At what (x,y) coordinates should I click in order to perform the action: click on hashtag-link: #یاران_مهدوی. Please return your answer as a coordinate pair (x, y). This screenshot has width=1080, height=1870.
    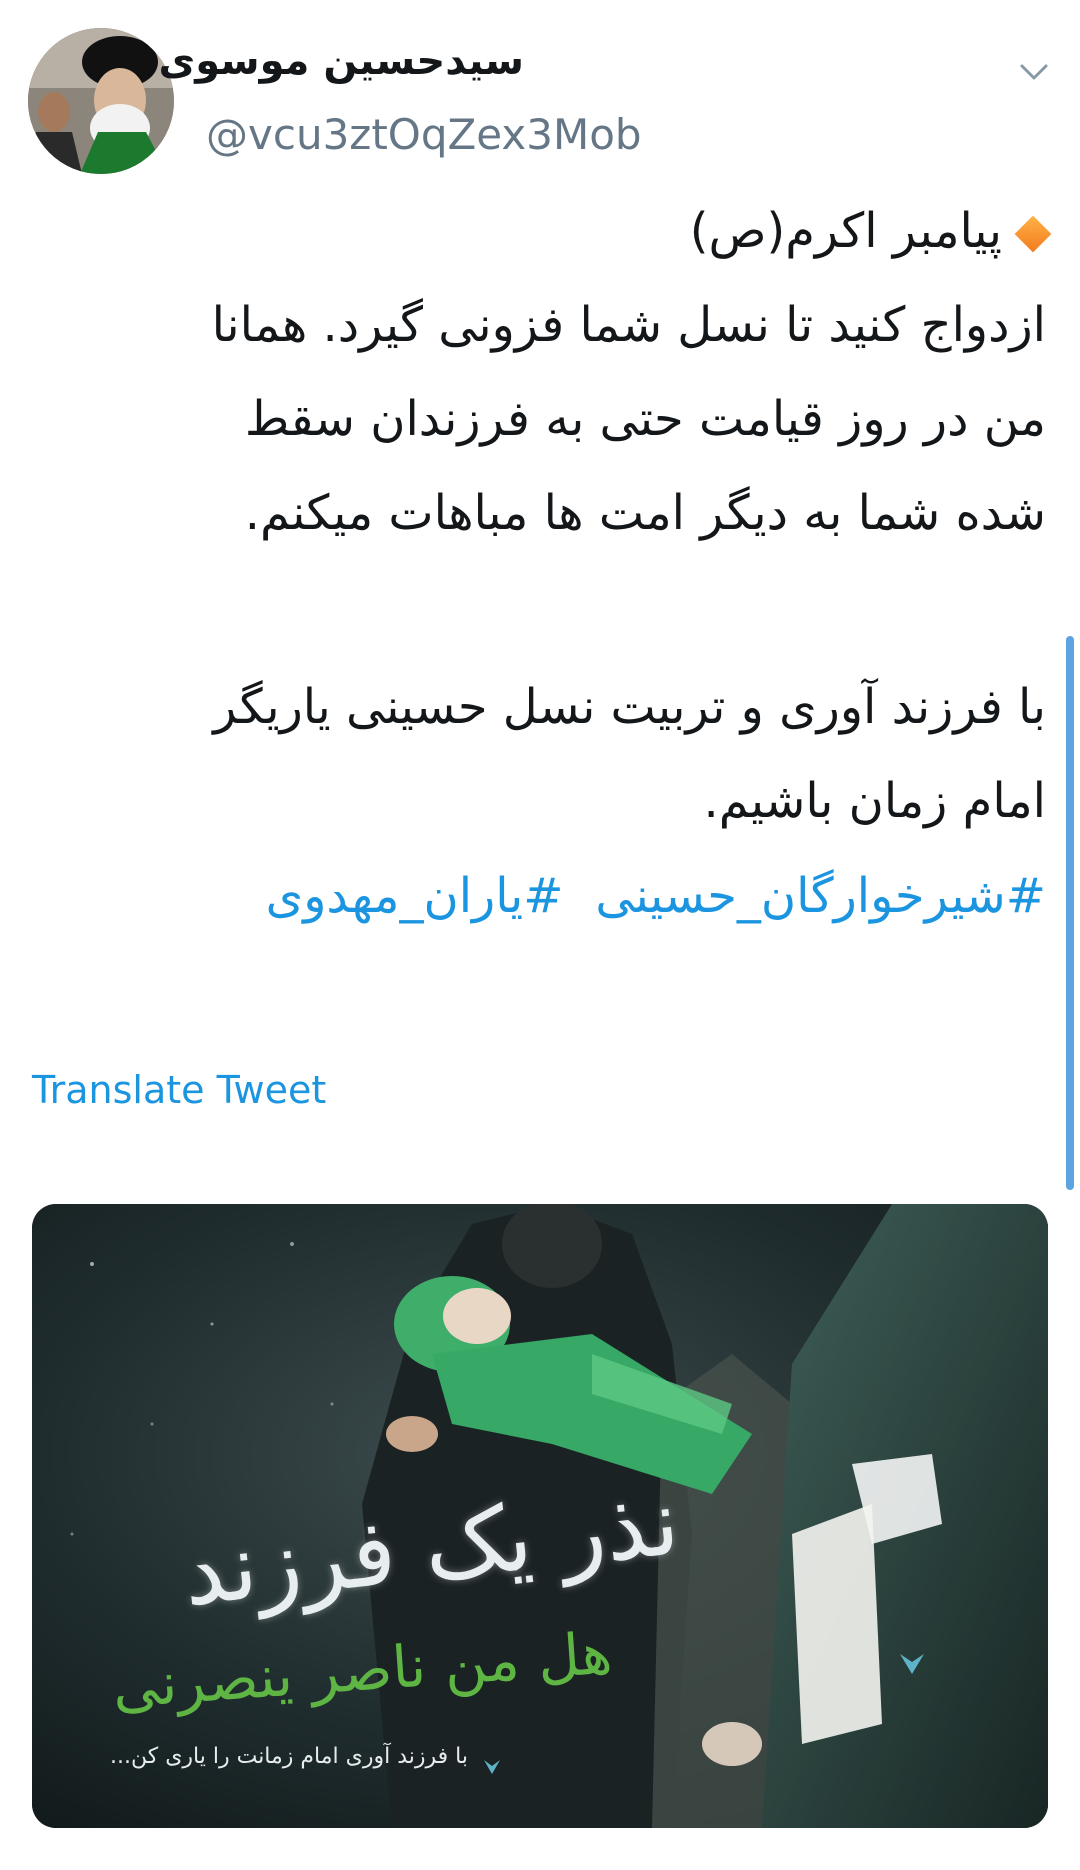
    Looking at the image, I should click on (415, 896).